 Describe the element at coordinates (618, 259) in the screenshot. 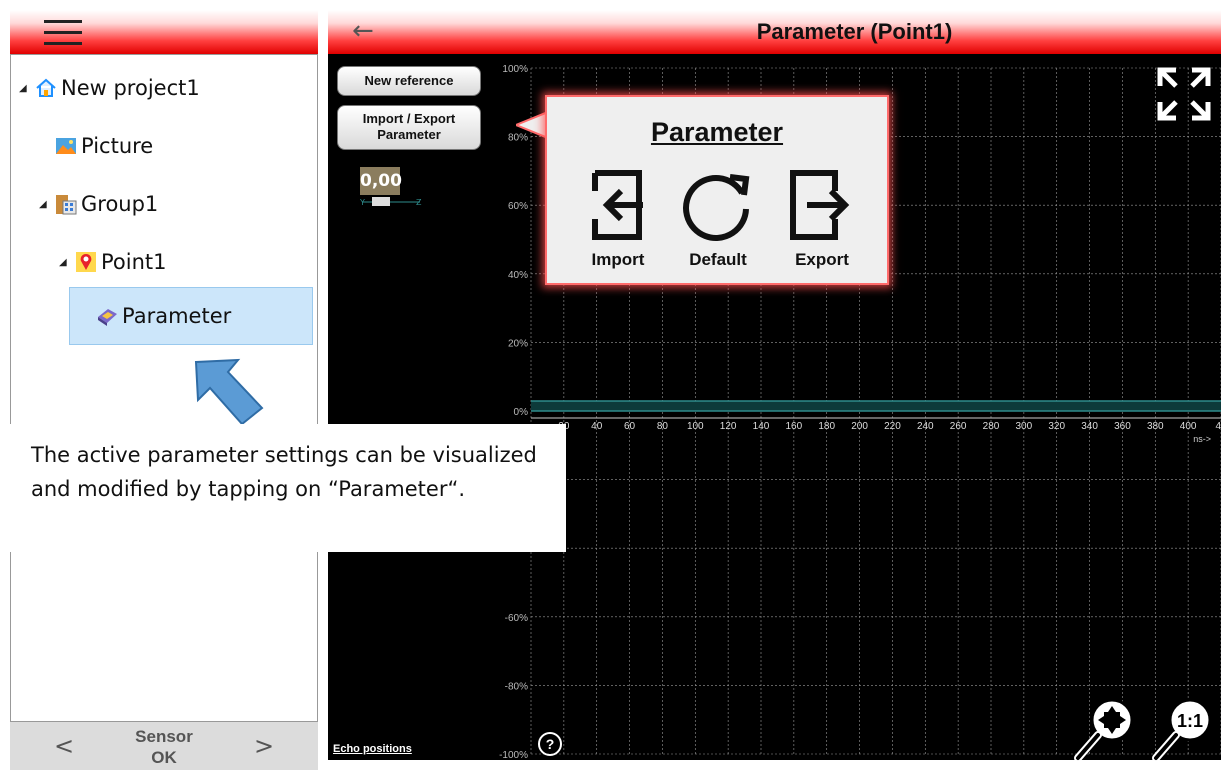

I see `import-label: Import` at that location.